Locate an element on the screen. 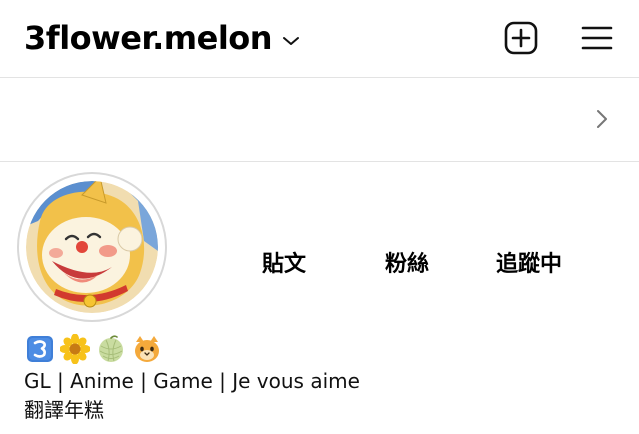  chevron-right-icon is located at coordinates (602, 119).